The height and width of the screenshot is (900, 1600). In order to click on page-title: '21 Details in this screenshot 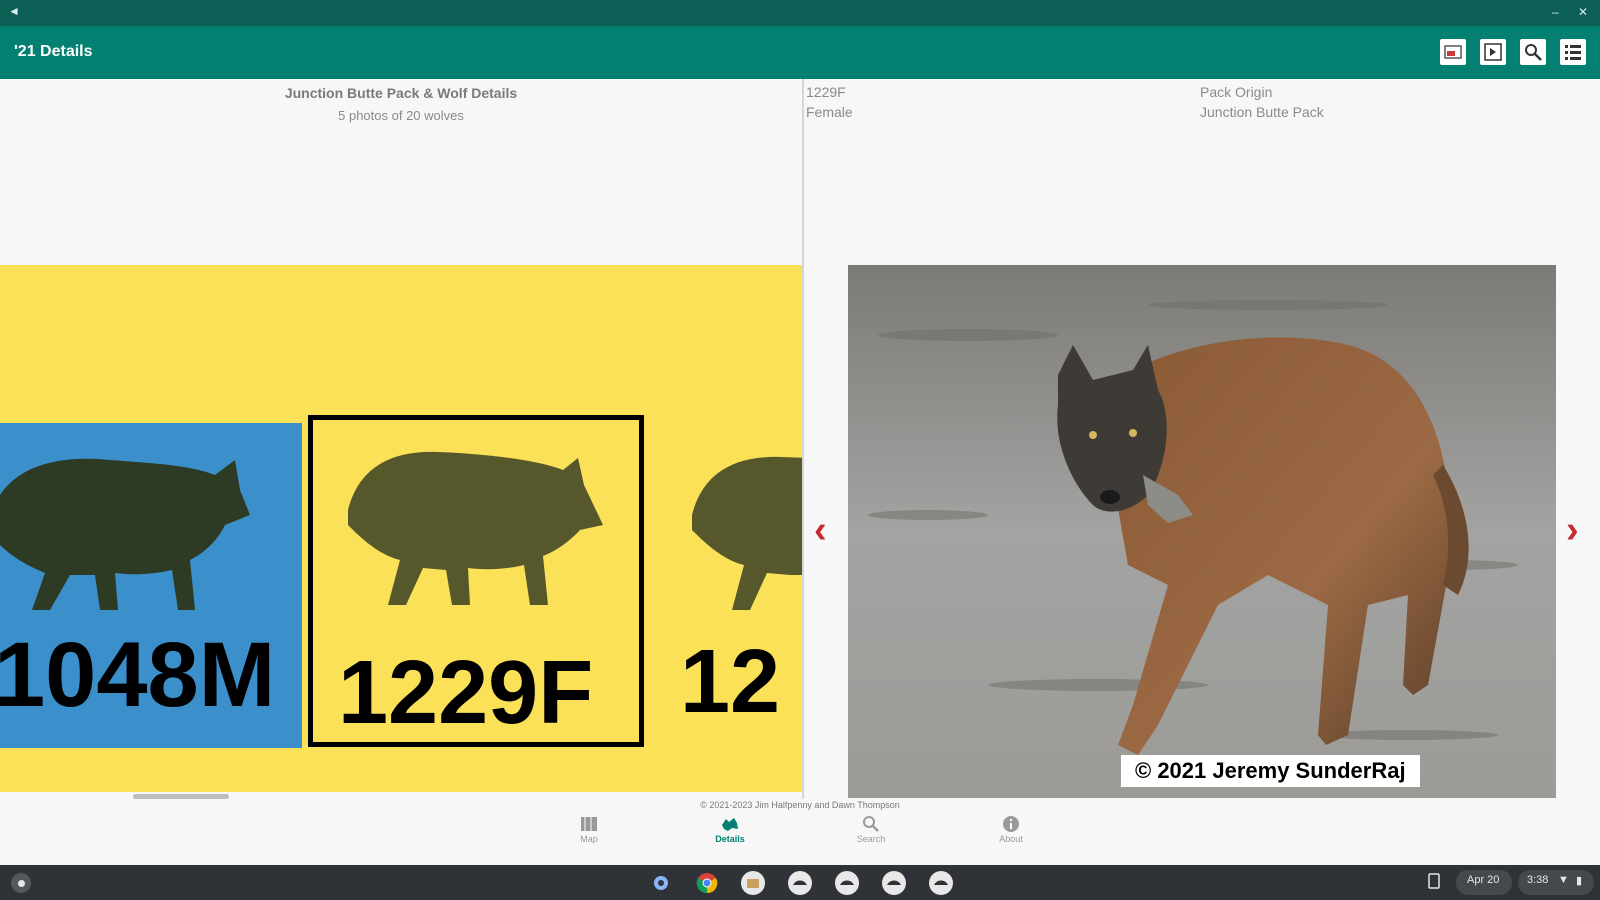, I will do `click(53, 51)`.